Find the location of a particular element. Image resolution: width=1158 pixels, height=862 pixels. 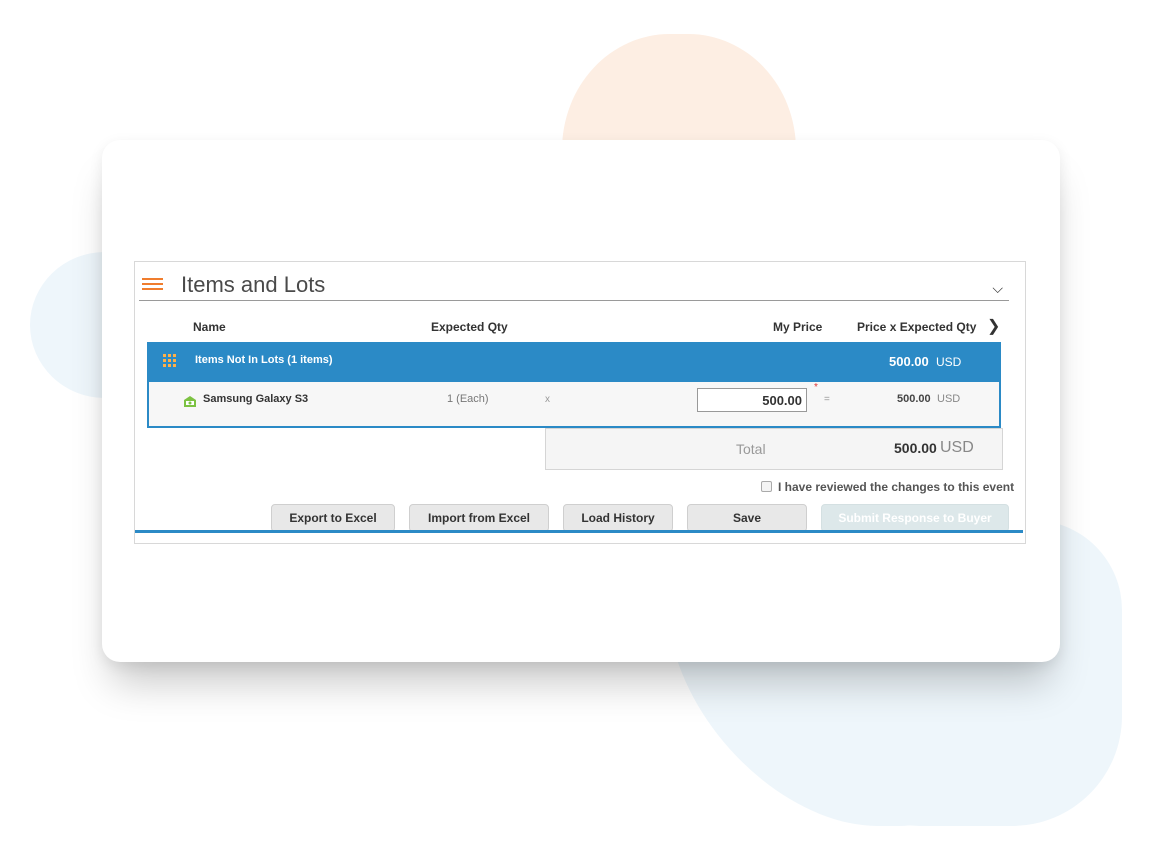

grid-icon is located at coordinates (169, 360).